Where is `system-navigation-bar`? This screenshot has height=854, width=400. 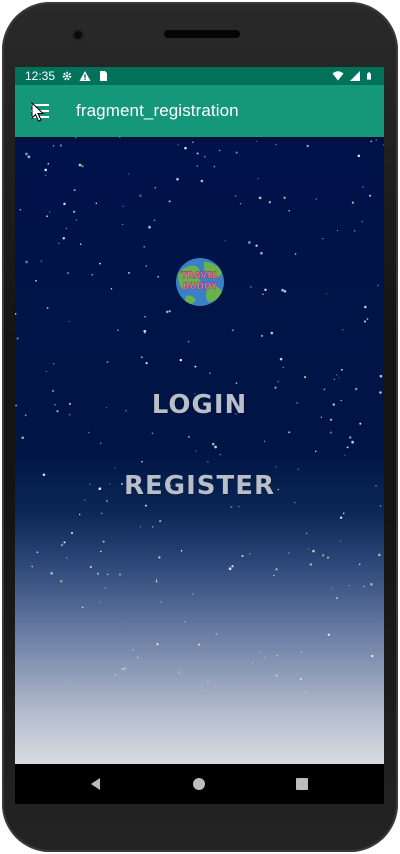 system-navigation-bar is located at coordinates (199, 784).